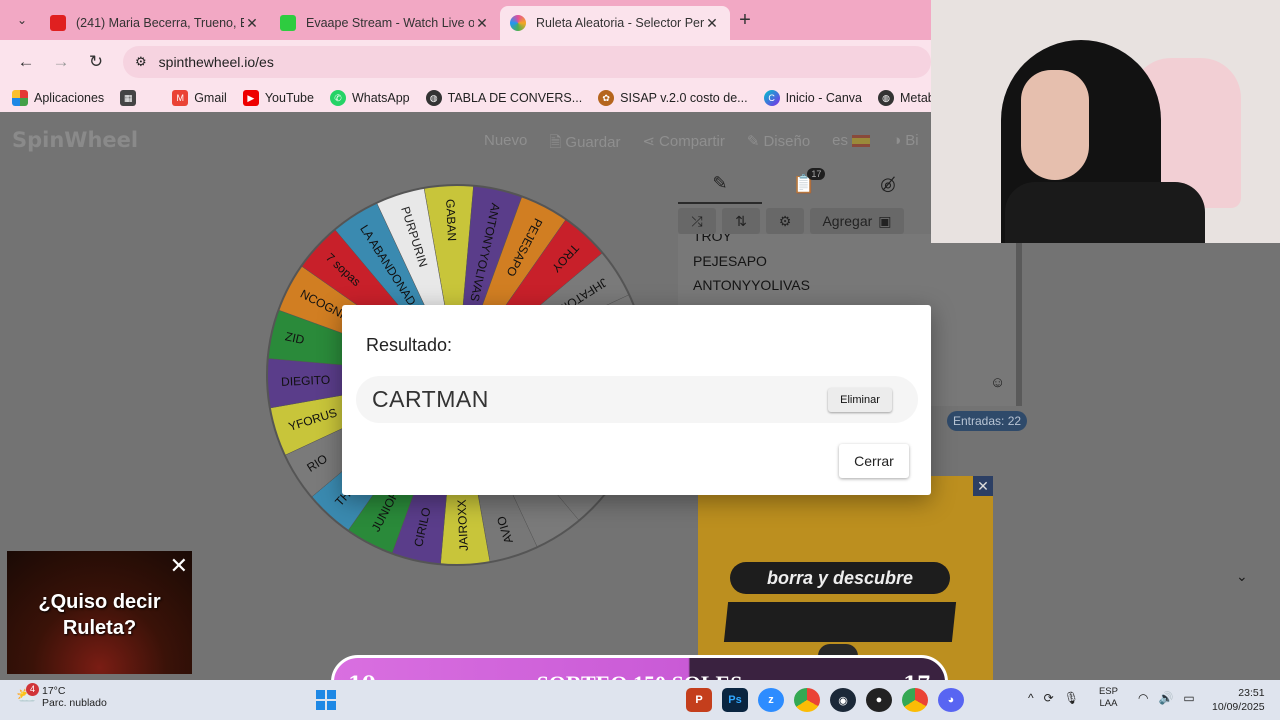 The image size is (1280, 720). What do you see at coordinates (1165, 698) in the screenshot?
I see `speaker-icon: 🔊` at bounding box center [1165, 698].